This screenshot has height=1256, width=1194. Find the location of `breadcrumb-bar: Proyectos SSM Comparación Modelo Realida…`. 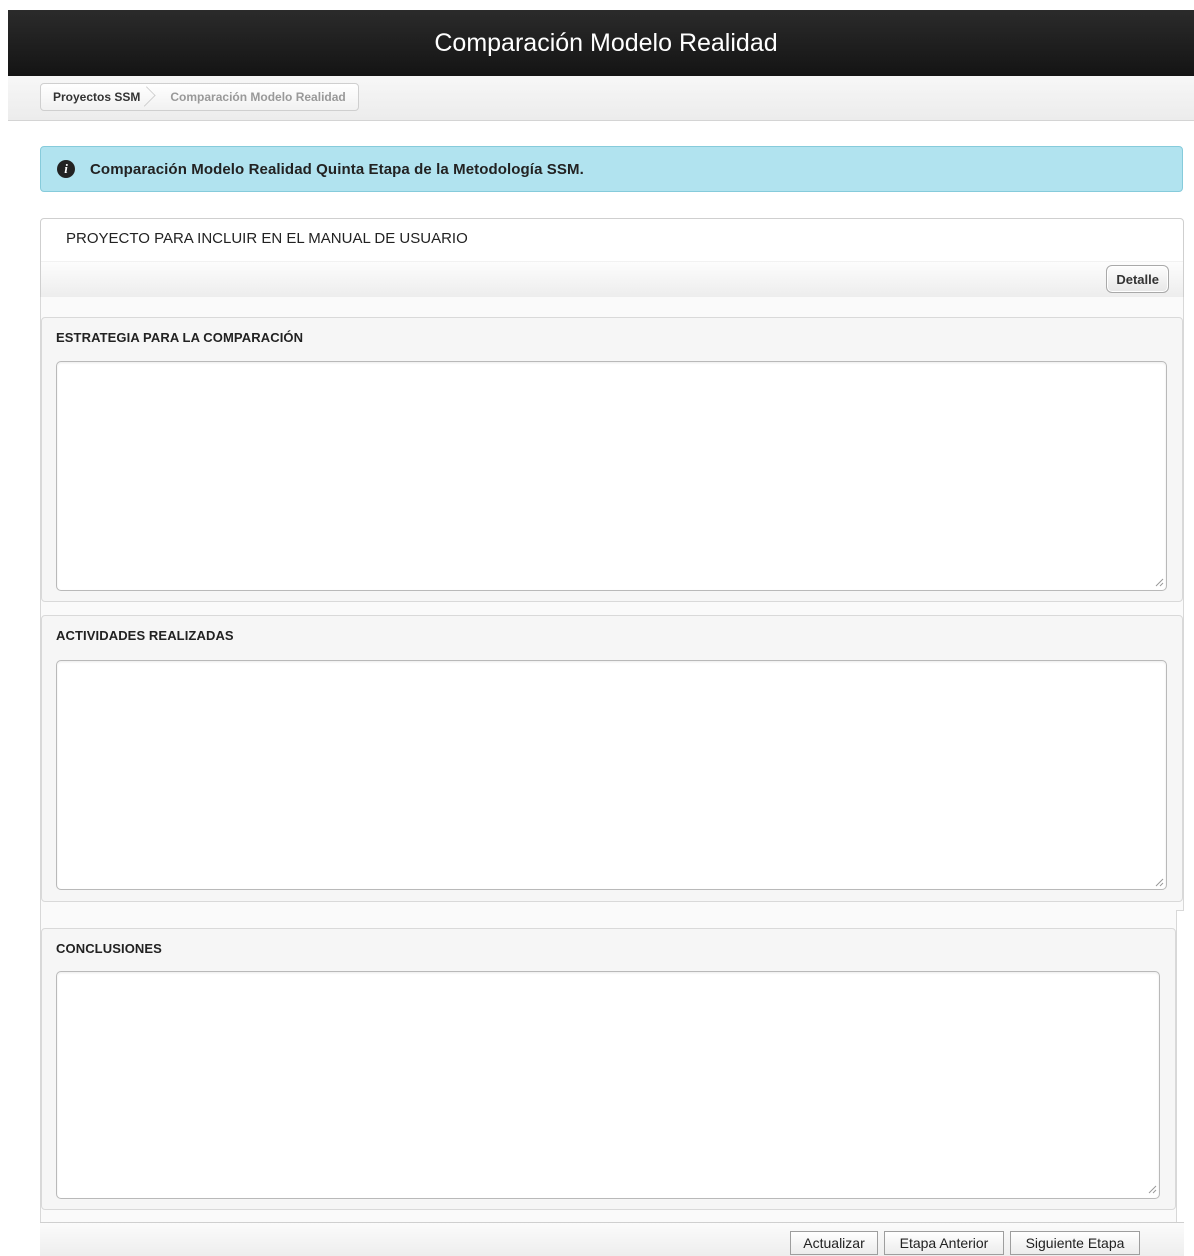

breadcrumb-bar: Proyectos SSM Comparación Modelo Realida… is located at coordinates (601, 98).